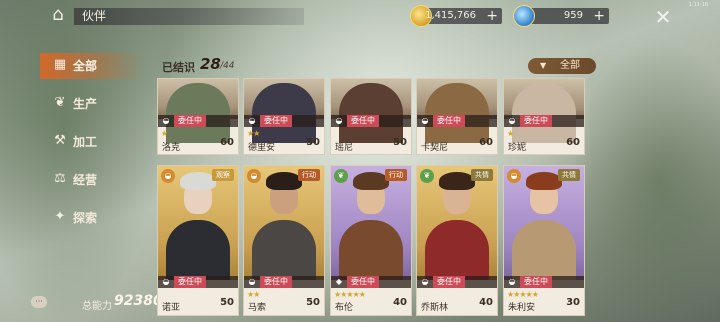  I want to click on sidebar-item-business: ⚖ 经营, so click(100, 180).